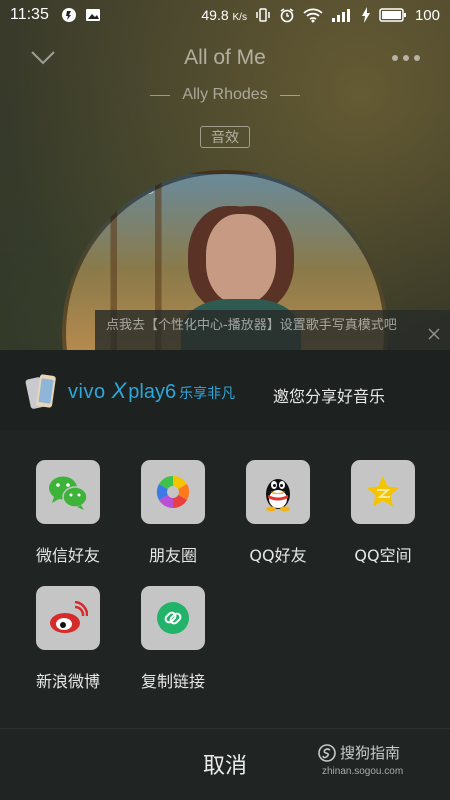 Image resolution: width=450 pixels, height=800 pixels. I want to click on alarm-icon, so click(287, 15).